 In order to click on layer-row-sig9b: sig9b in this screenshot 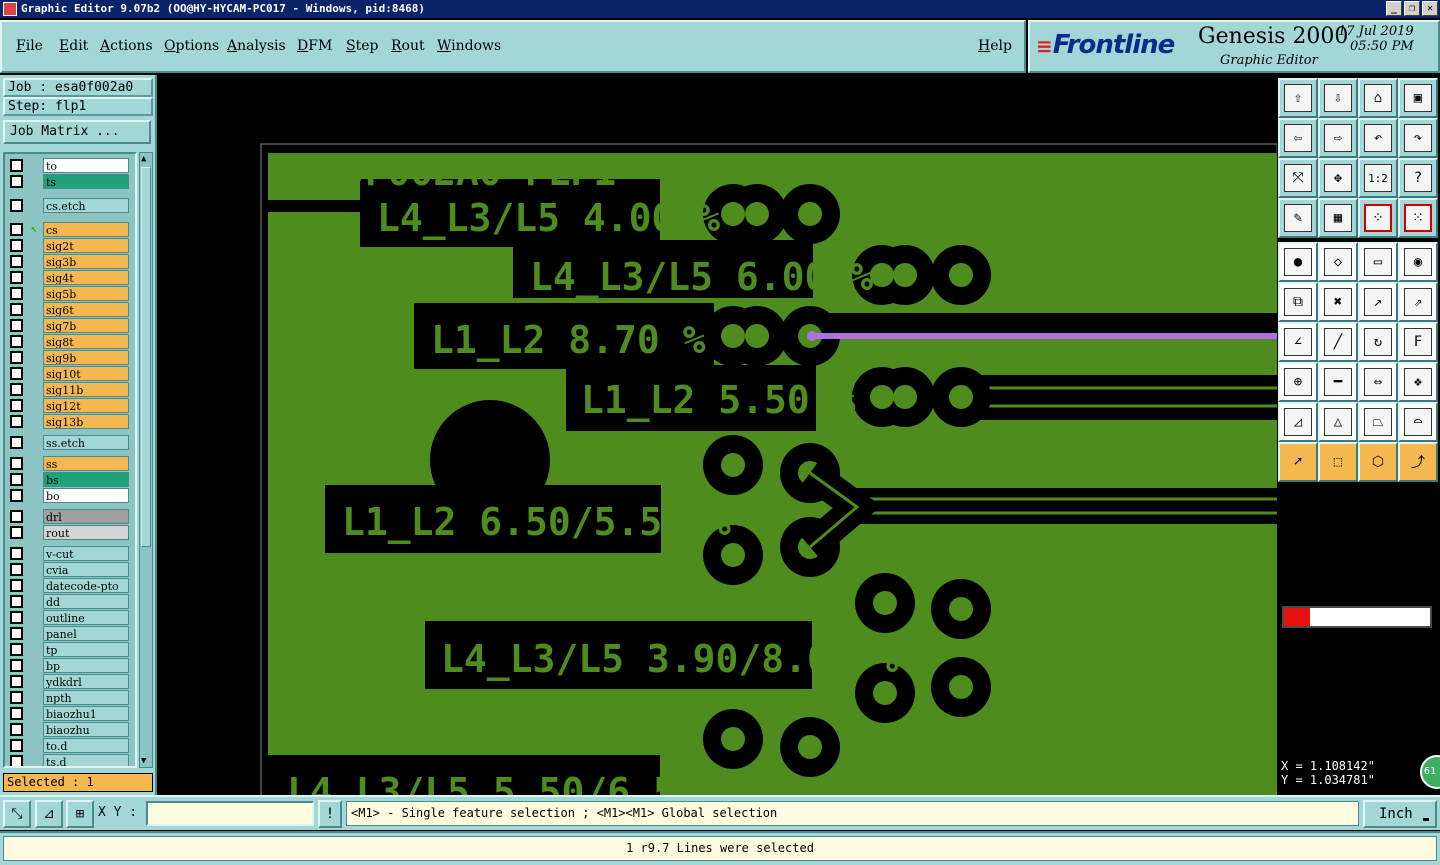, I will do `click(68, 357)`.